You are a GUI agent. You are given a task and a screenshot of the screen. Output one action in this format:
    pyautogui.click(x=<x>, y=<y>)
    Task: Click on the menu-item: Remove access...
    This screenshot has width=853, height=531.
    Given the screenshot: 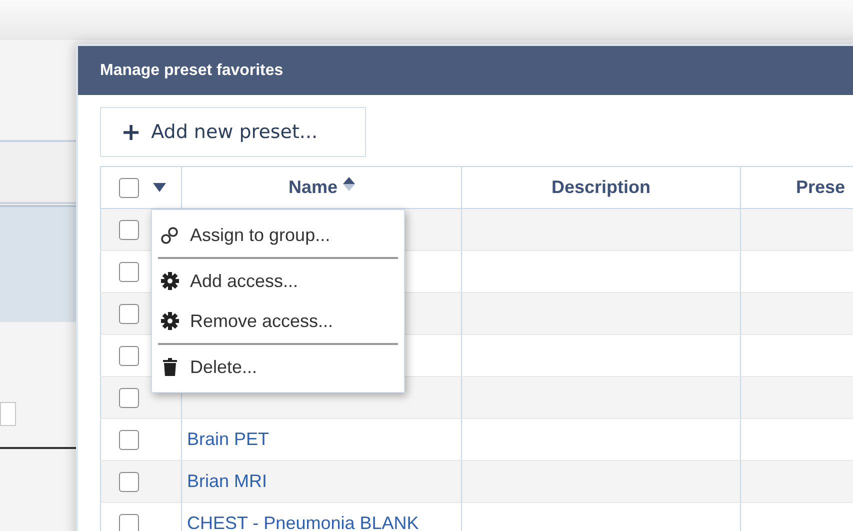 What is the action you would take?
    pyautogui.click(x=278, y=321)
    